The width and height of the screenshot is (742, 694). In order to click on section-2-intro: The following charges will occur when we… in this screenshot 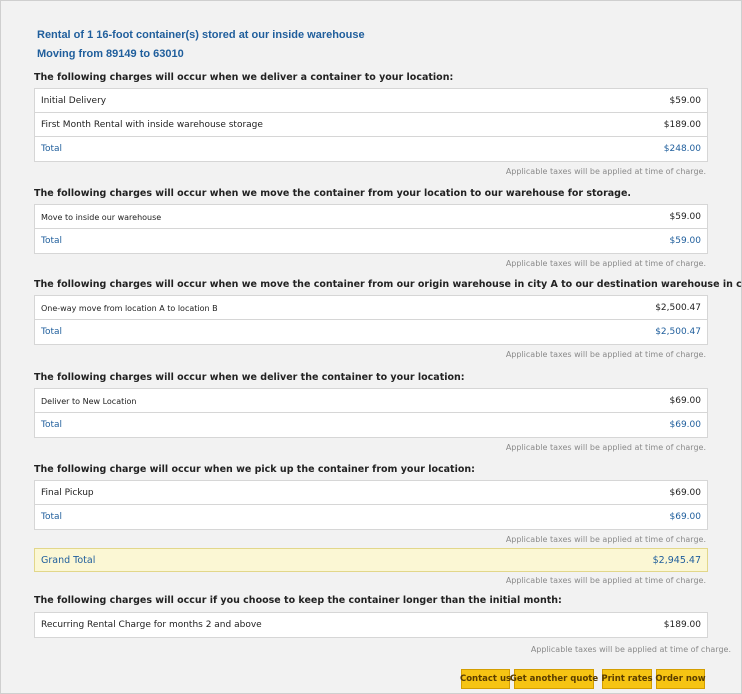, I will do `click(333, 193)`.